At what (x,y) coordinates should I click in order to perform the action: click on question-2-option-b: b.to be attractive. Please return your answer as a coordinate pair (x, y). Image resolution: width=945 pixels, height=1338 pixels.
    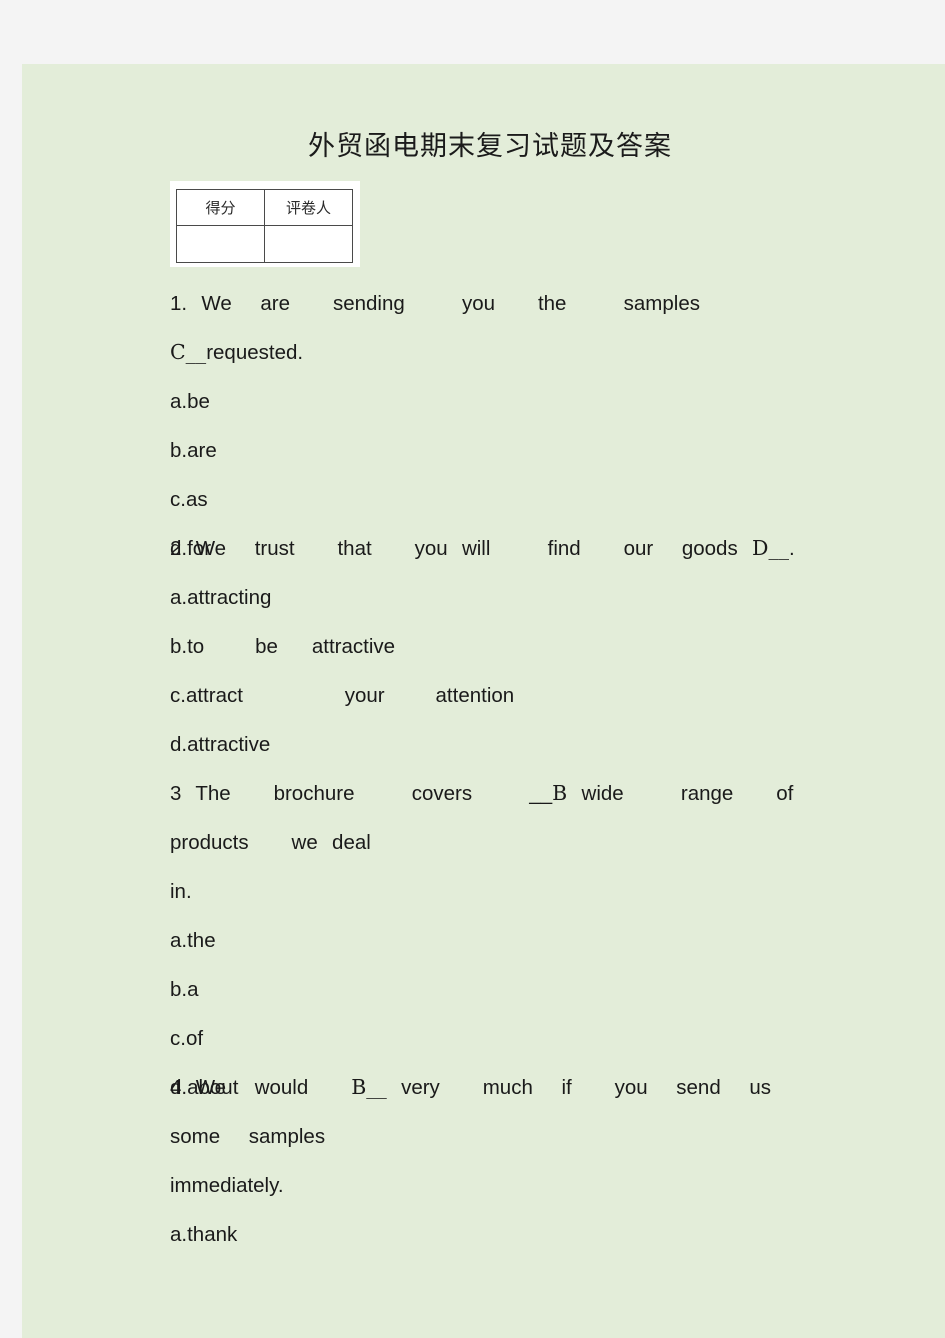
    Looking at the image, I should click on (500, 646).